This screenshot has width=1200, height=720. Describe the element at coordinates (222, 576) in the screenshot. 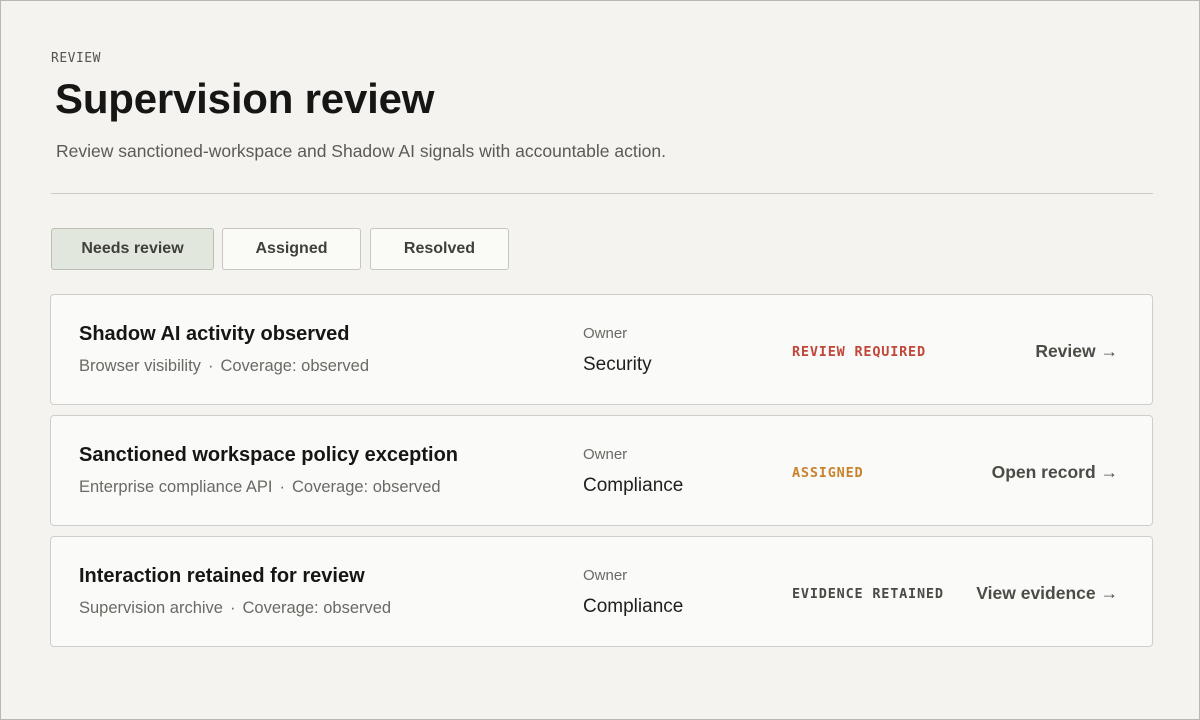

I see `item-title: Interaction retained for review` at that location.